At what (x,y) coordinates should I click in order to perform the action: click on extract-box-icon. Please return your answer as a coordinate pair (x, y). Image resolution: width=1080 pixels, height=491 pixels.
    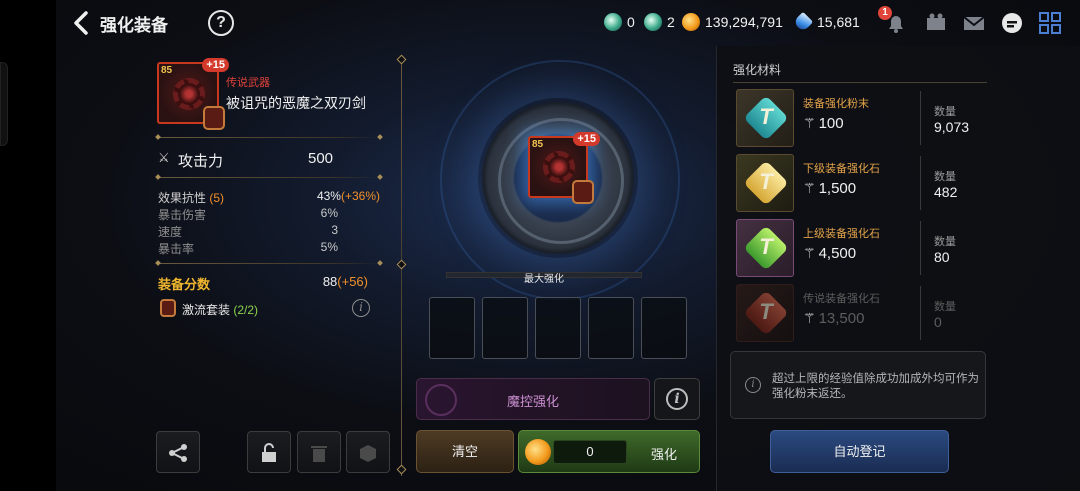
    Looking at the image, I should click on (368, 453).